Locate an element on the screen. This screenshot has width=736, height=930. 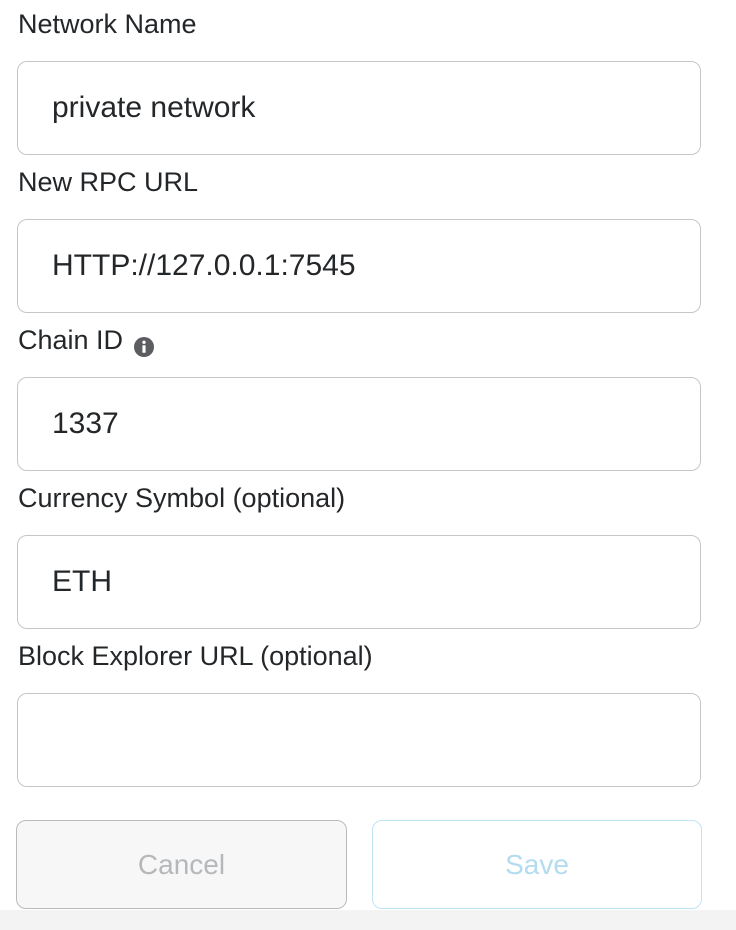
info-icon is located at coordinates (144, 344).